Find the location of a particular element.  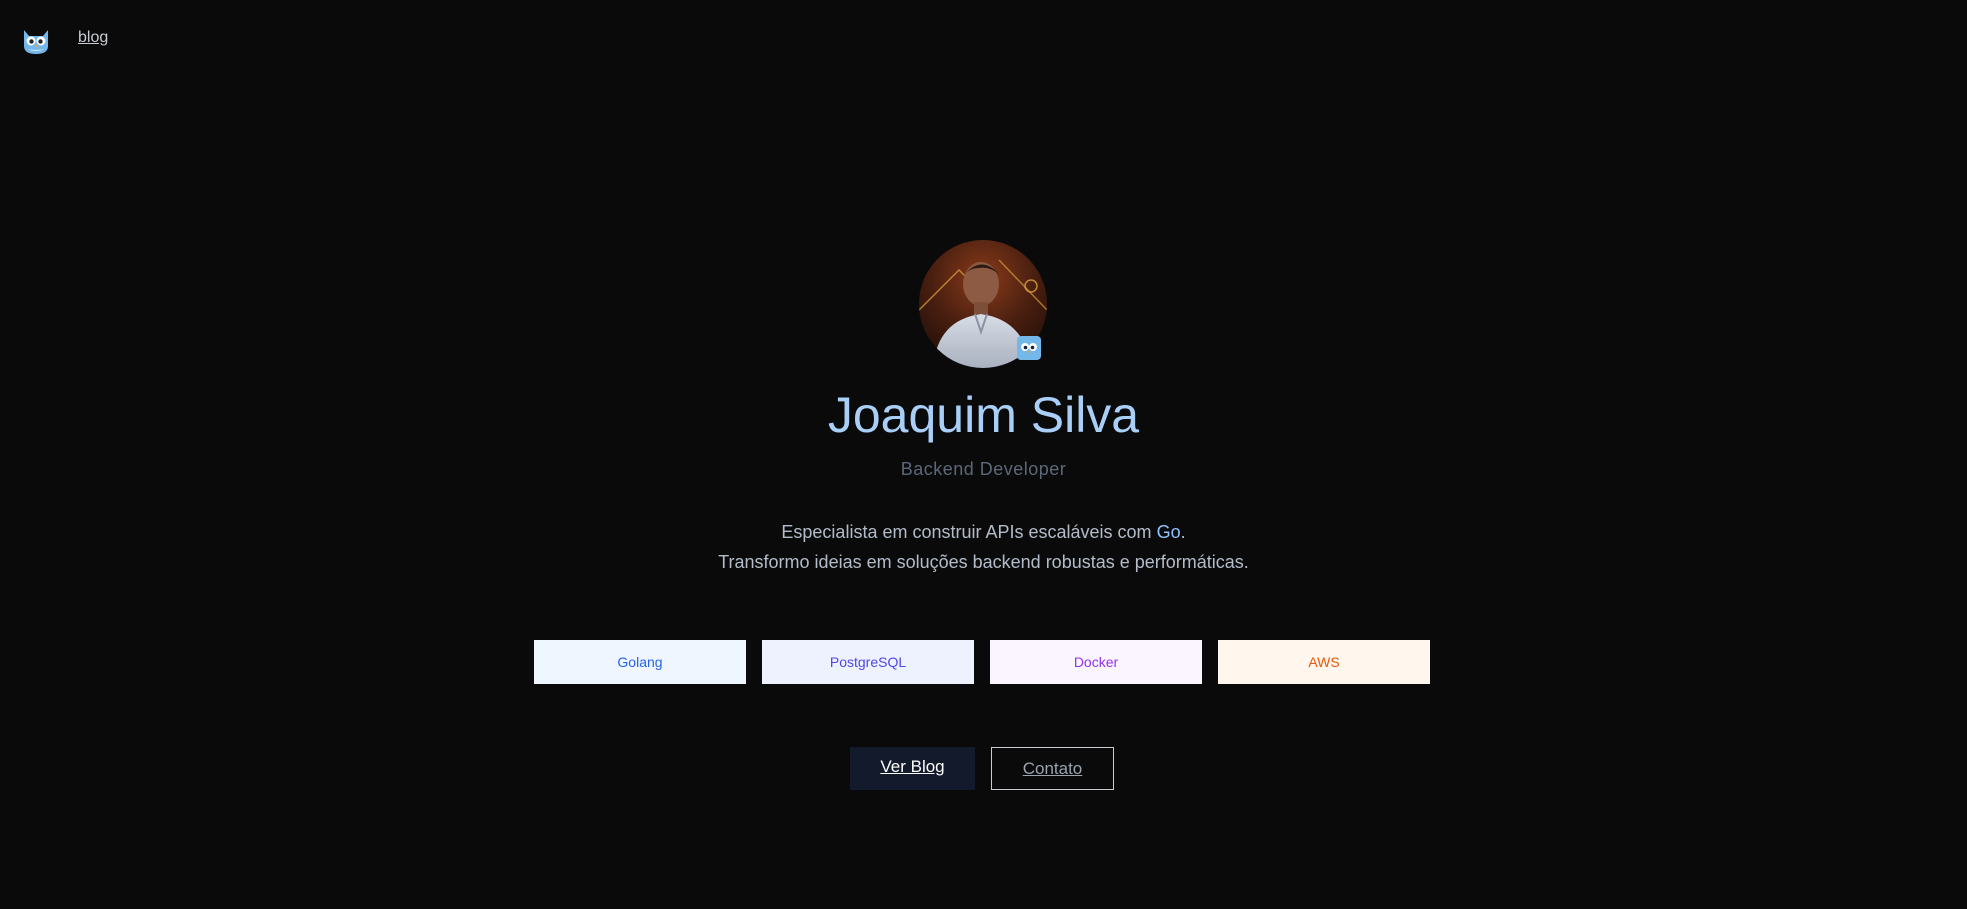

skill-badge-docker: Docker is located at coordinates (1096, 662).